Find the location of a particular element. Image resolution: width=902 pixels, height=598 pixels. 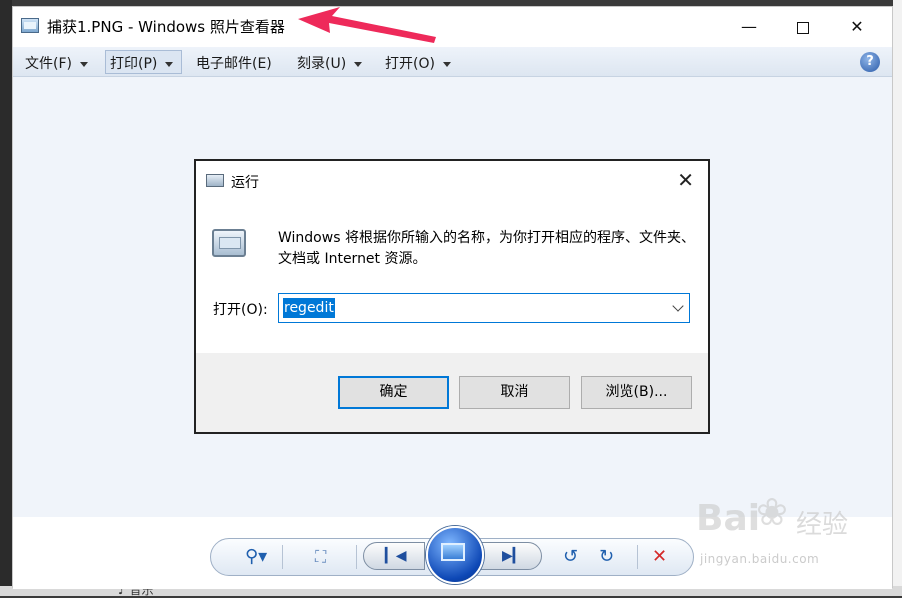

open-input-value: regedit is located at coordinates (309, 308).